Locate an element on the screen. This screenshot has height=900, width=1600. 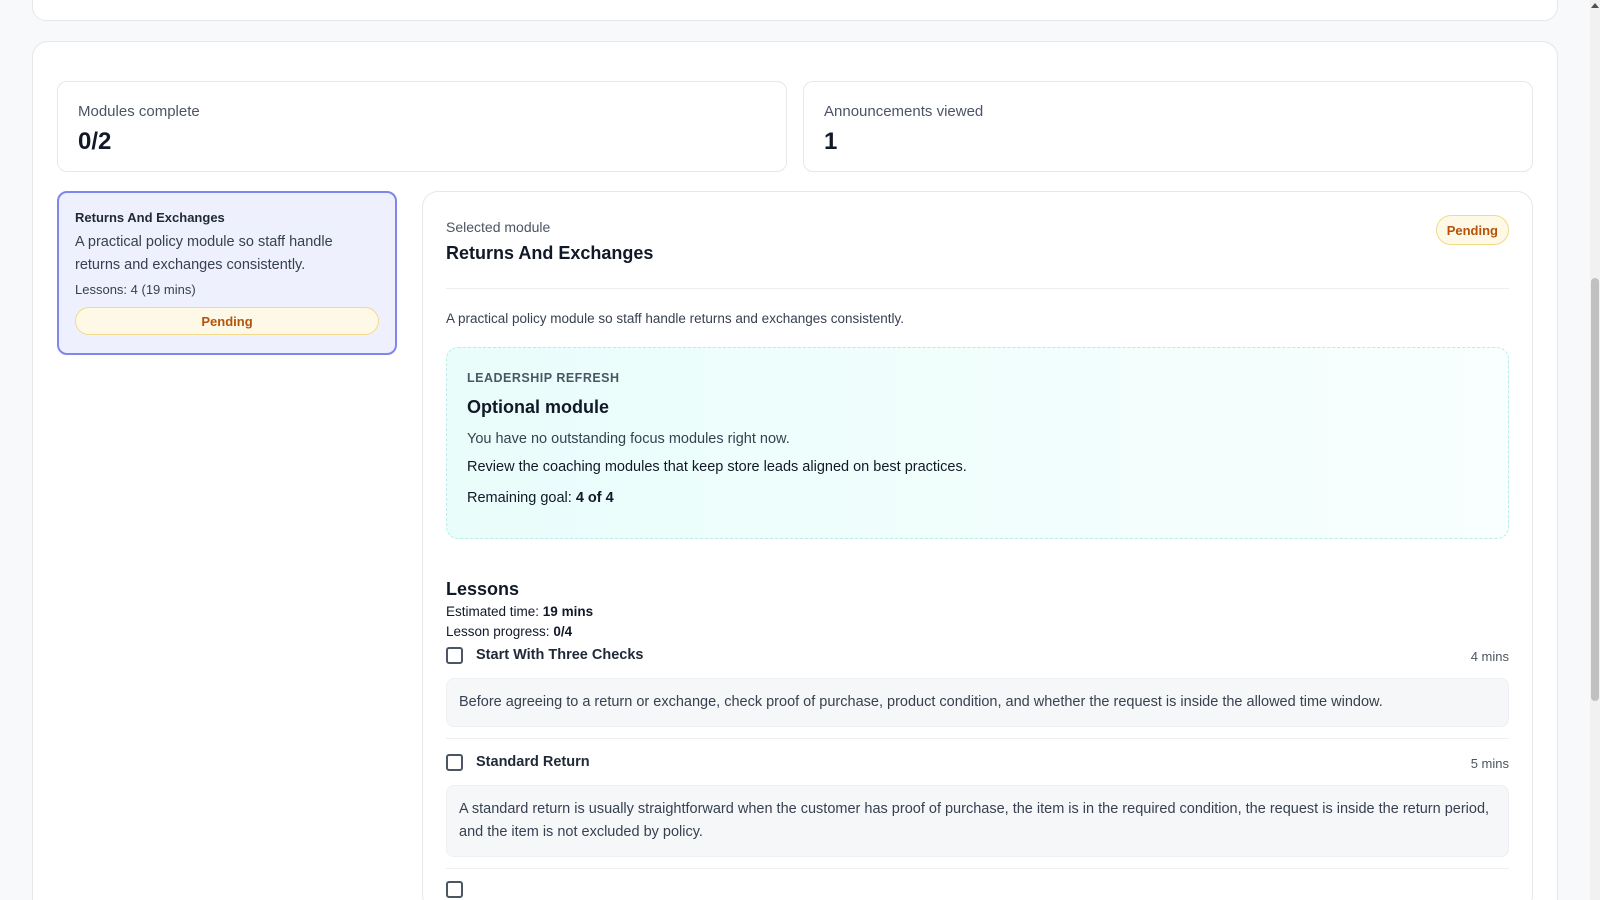
lesson-progress-value: 0/4 is located at coordinates (563, 631).